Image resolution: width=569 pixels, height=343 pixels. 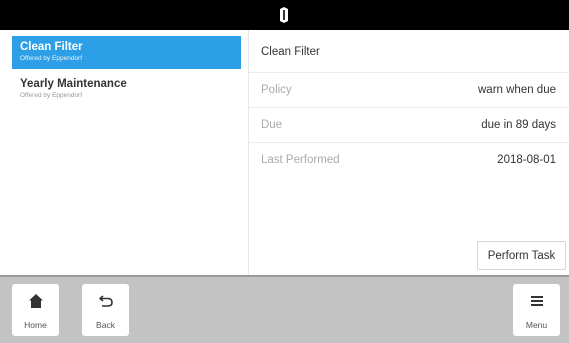 What do you see at coordinates (105, 325) in the screenshot?
I see `back-label: Back` at bounding box center [105, 325].